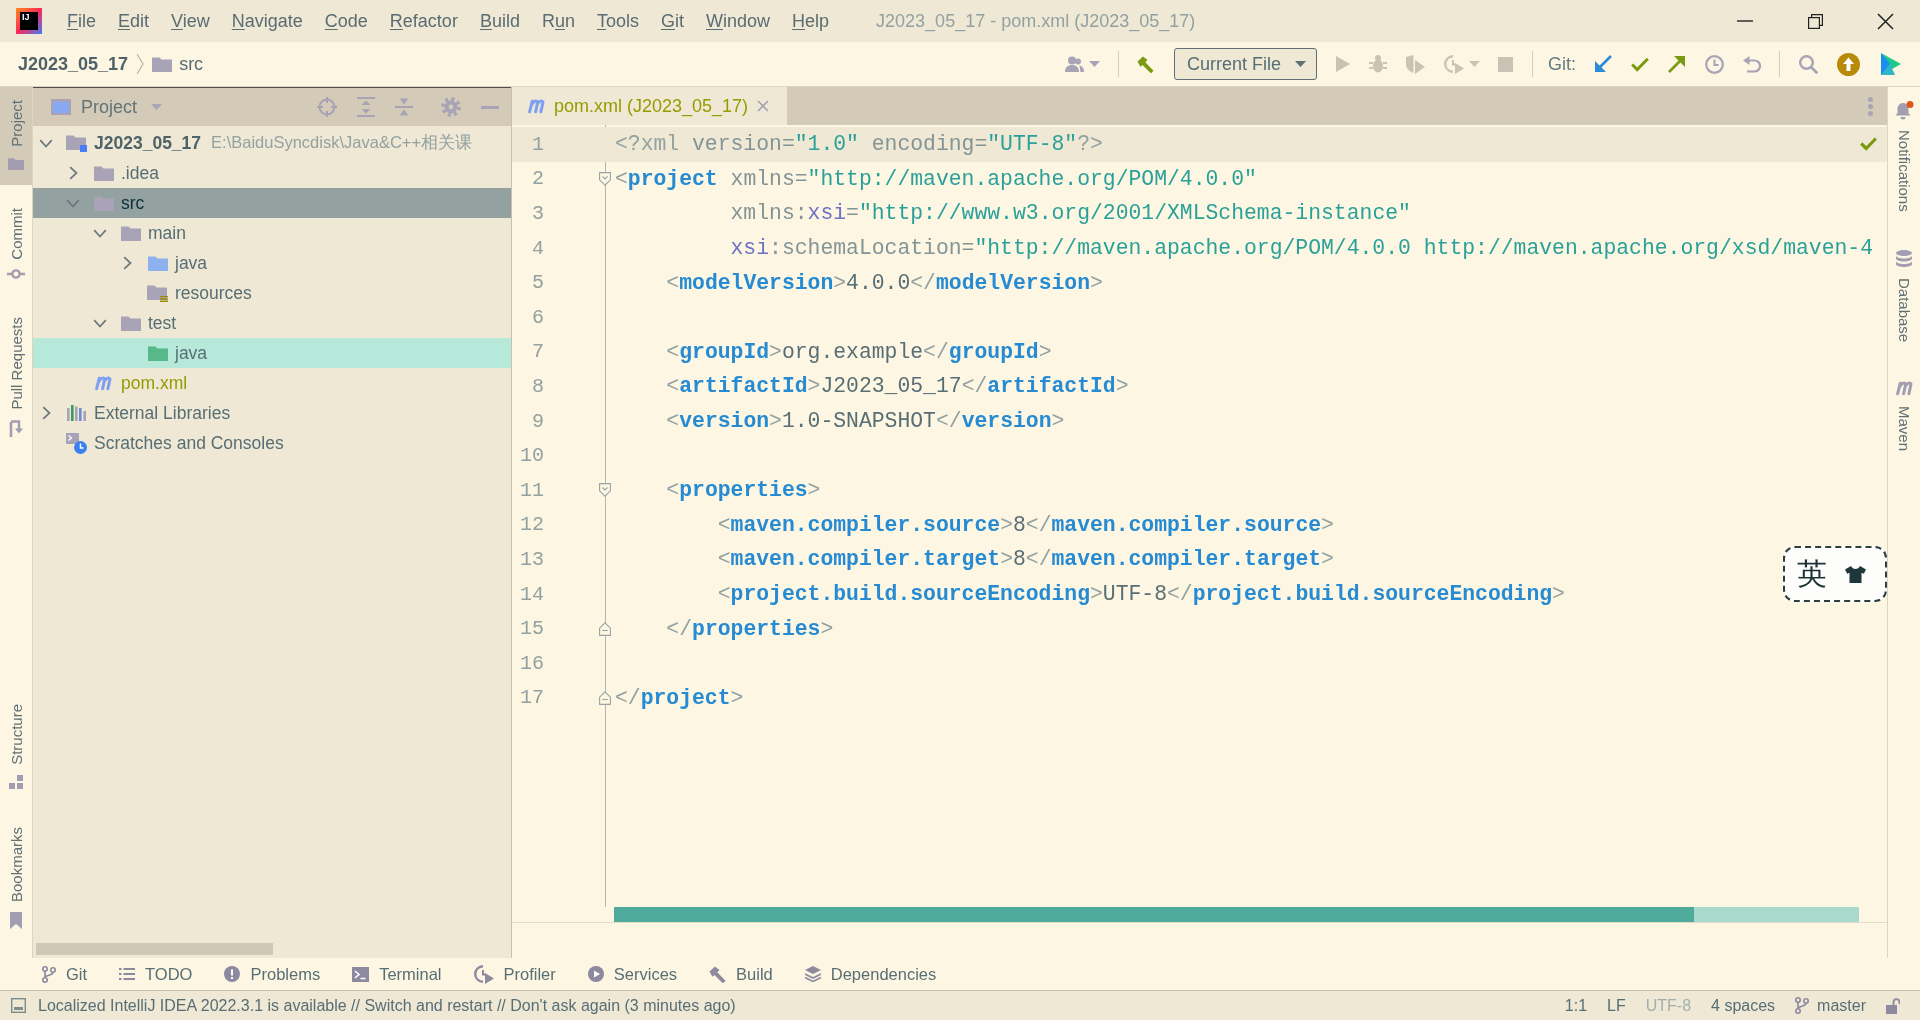 The image size is (1920, 1020). Describe the element at coordinates (1830, 1005) in the screenshot. I see `status-bar-widget: master` at that location.